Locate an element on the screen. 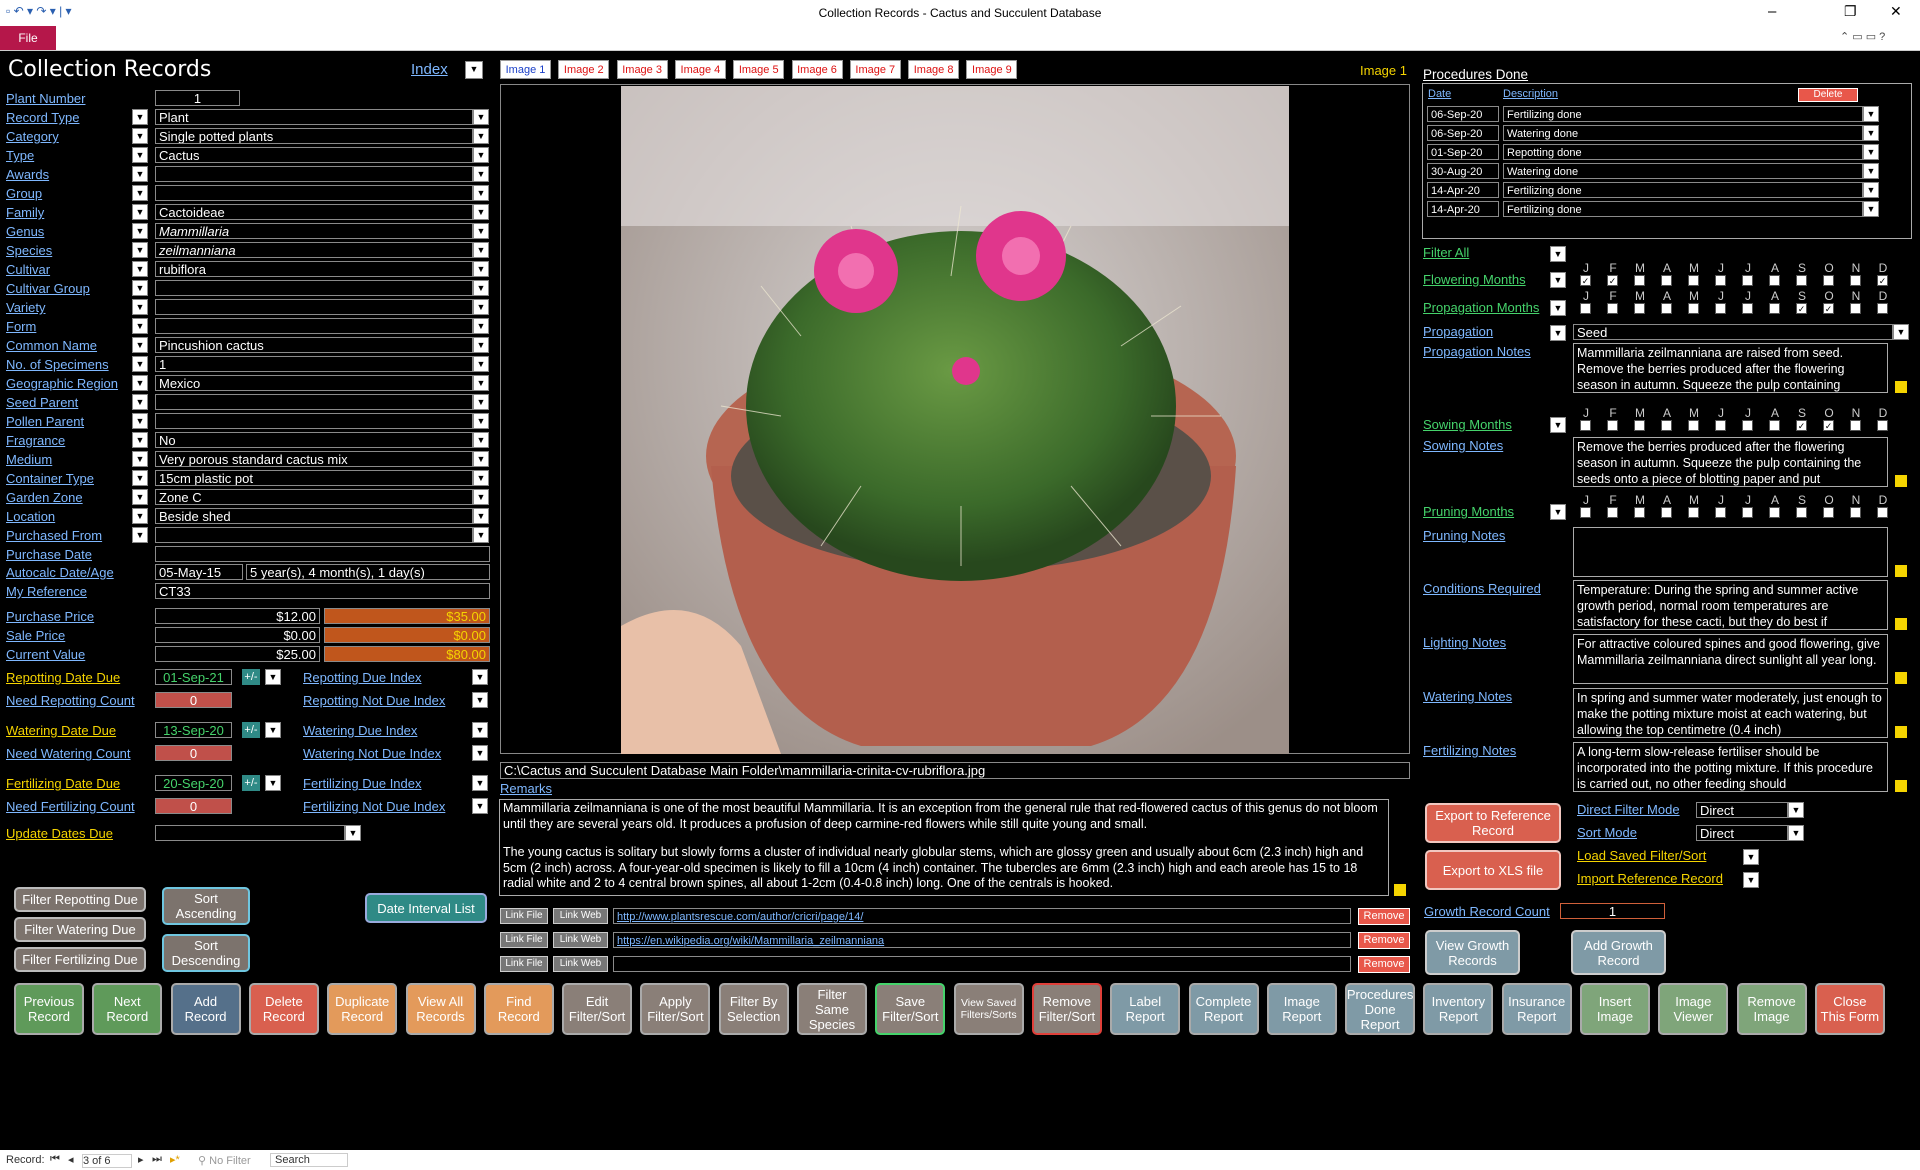  propagation-months-checkbox-10: ✓ is located at coordinates (1828, 308).